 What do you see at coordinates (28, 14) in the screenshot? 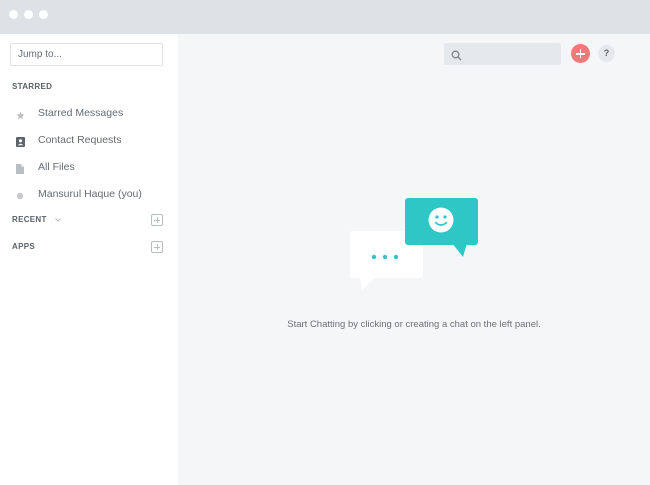
I see `window-minimize-control` at bounding box center [28, 14].